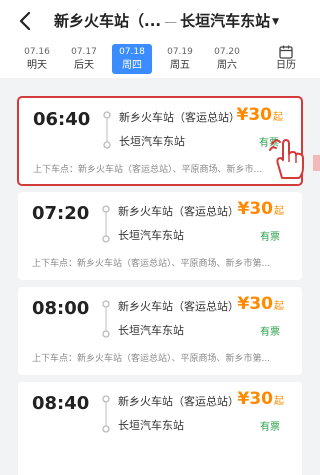  Describe the element at coordinates (132, 65) in the screenshot. I see `date-tab-weekday: 周四` at that location.